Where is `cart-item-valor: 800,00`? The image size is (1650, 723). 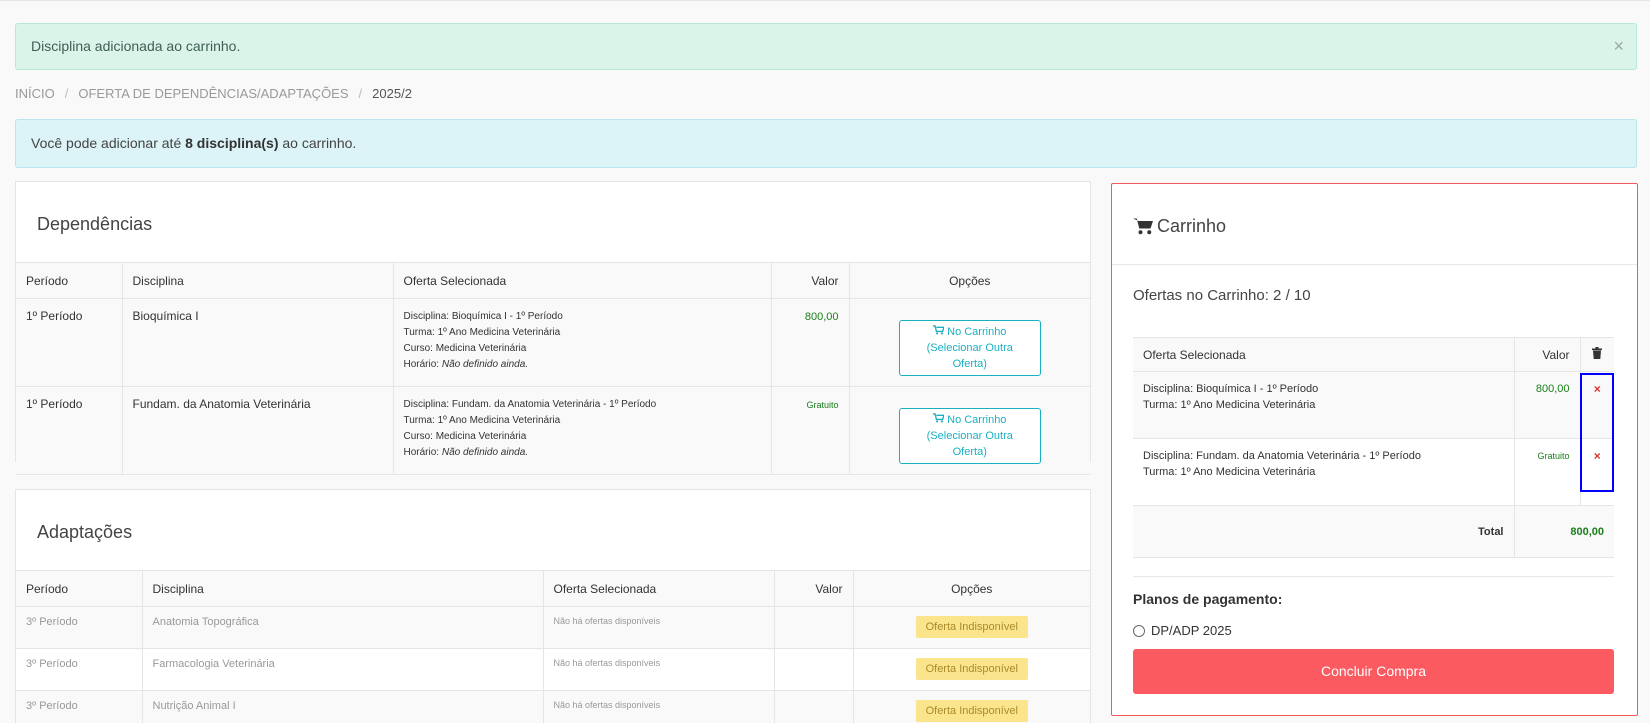 cart-item-valor: 800,00 is located at coordinates (1547, 405).